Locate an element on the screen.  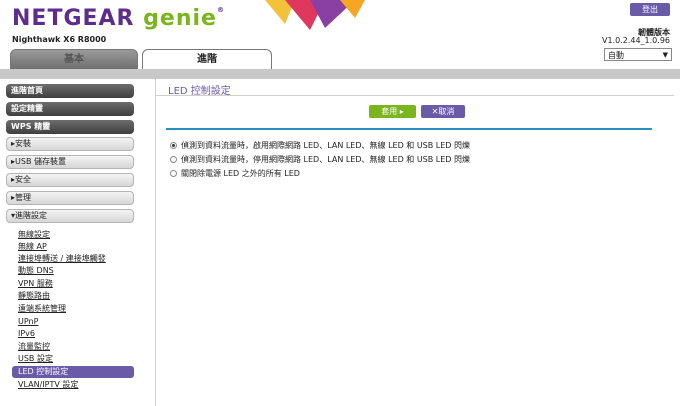
sidebar-item-traffic-meter: 流量監控 is located at coordinates (34, 346).